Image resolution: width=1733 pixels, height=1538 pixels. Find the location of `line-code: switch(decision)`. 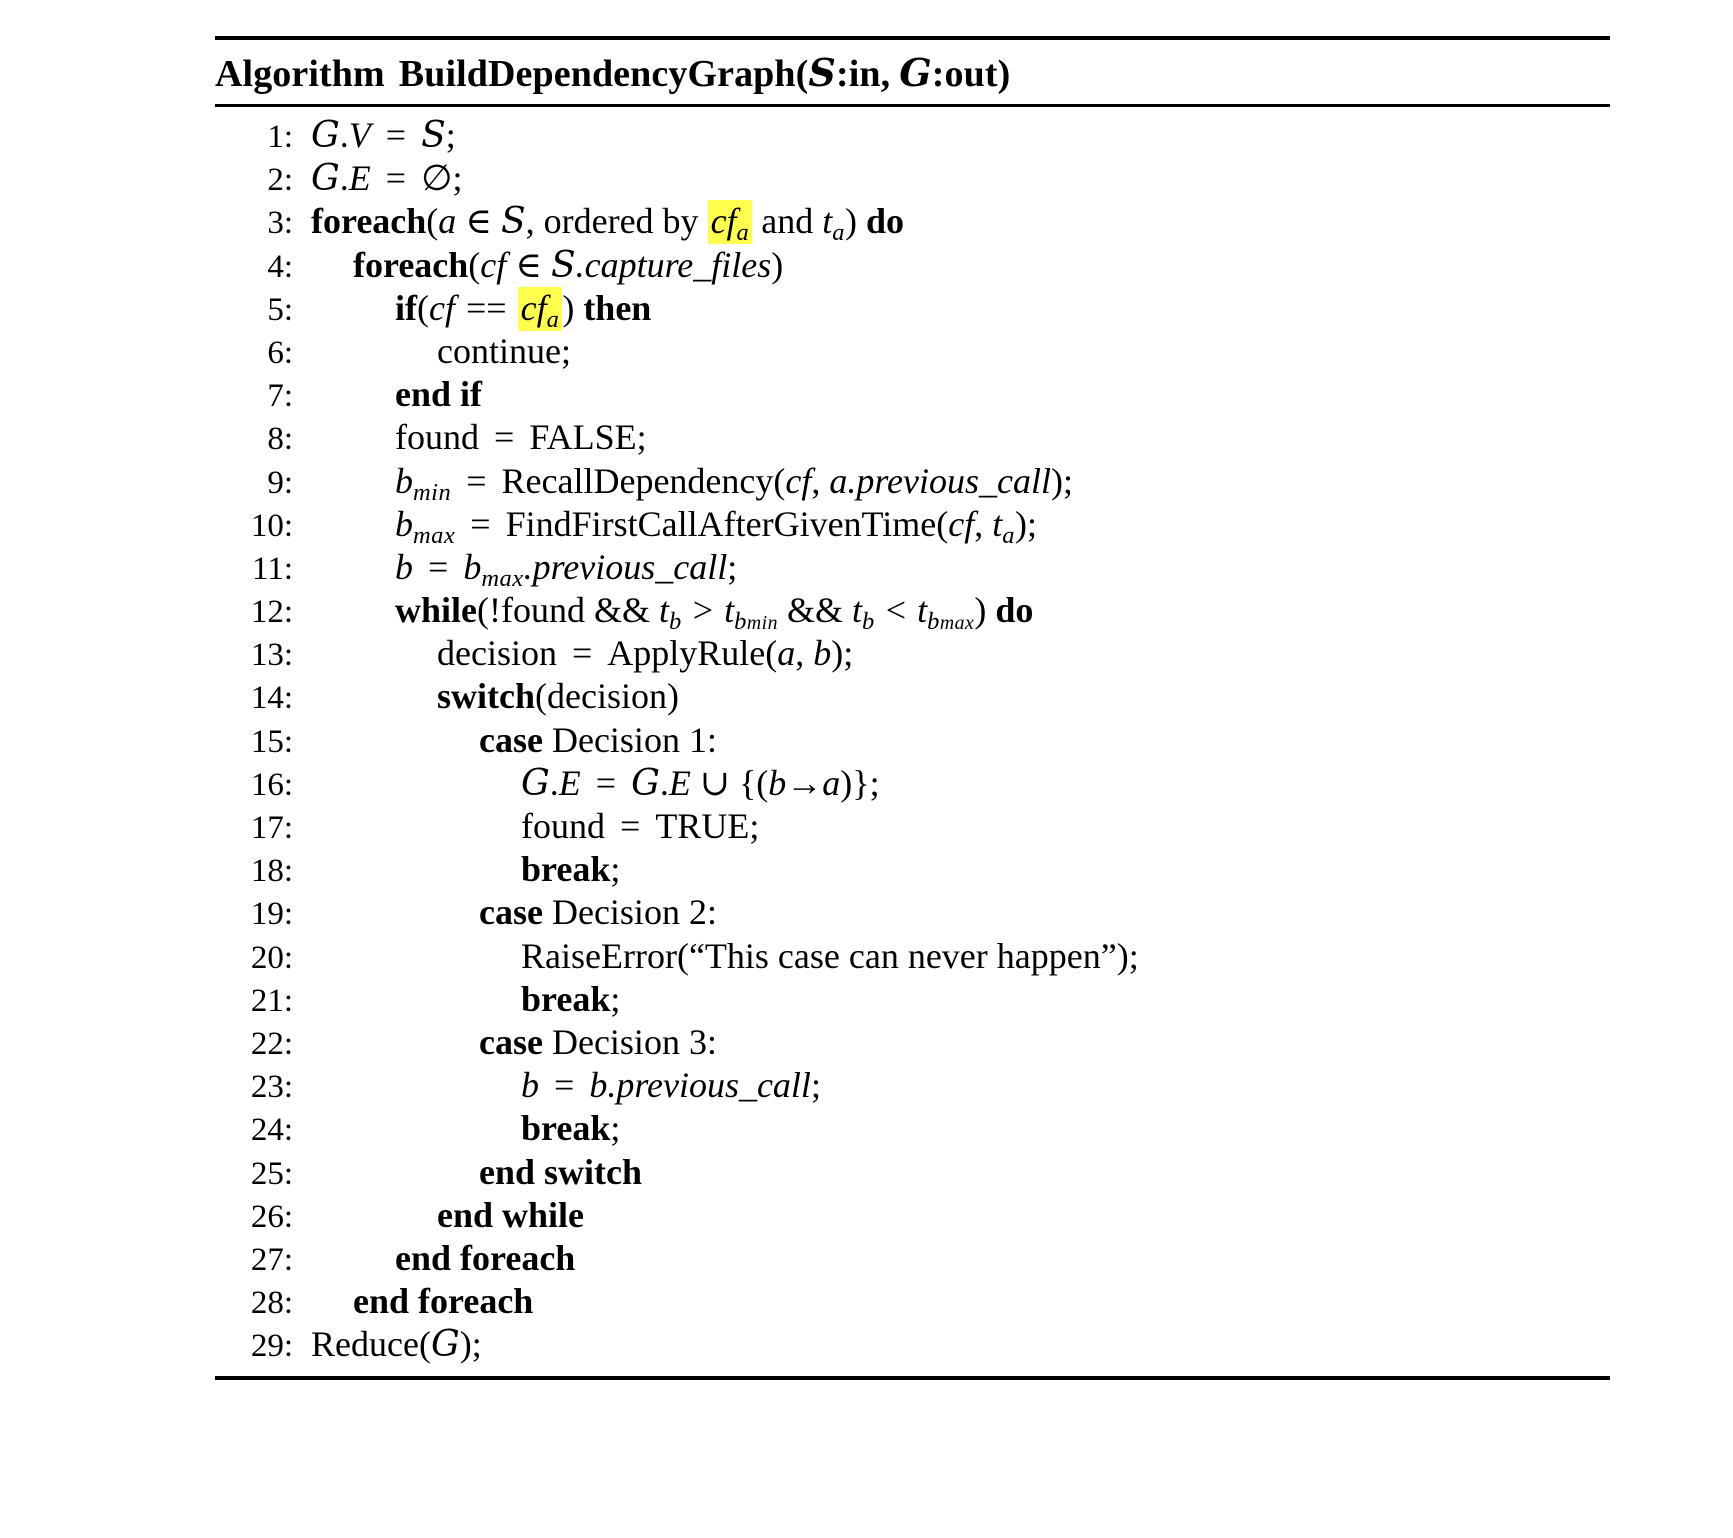

line-code: switch(decision) is located at coordinates (960, 696).